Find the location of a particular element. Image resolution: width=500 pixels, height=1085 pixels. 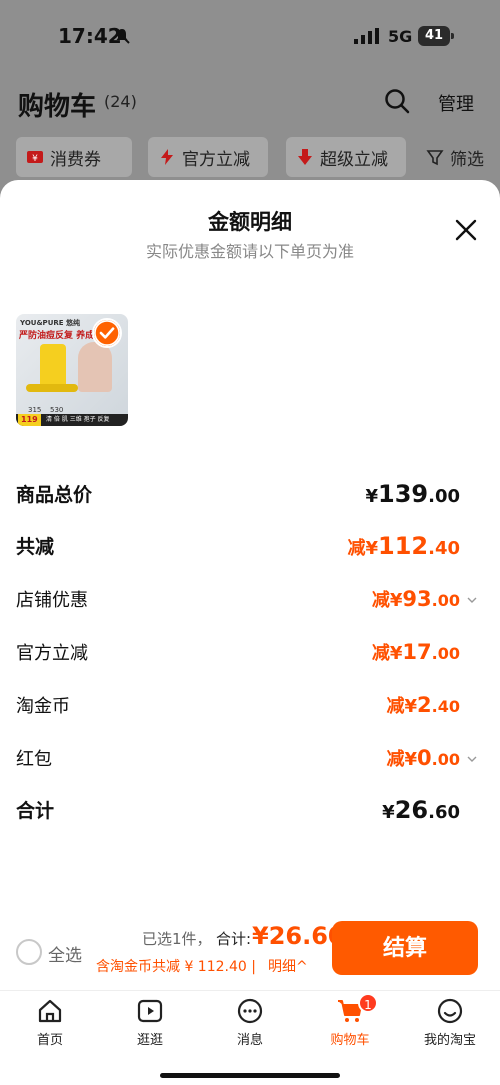

thumb-price-a: 315 is located at coordinates (35, 410).